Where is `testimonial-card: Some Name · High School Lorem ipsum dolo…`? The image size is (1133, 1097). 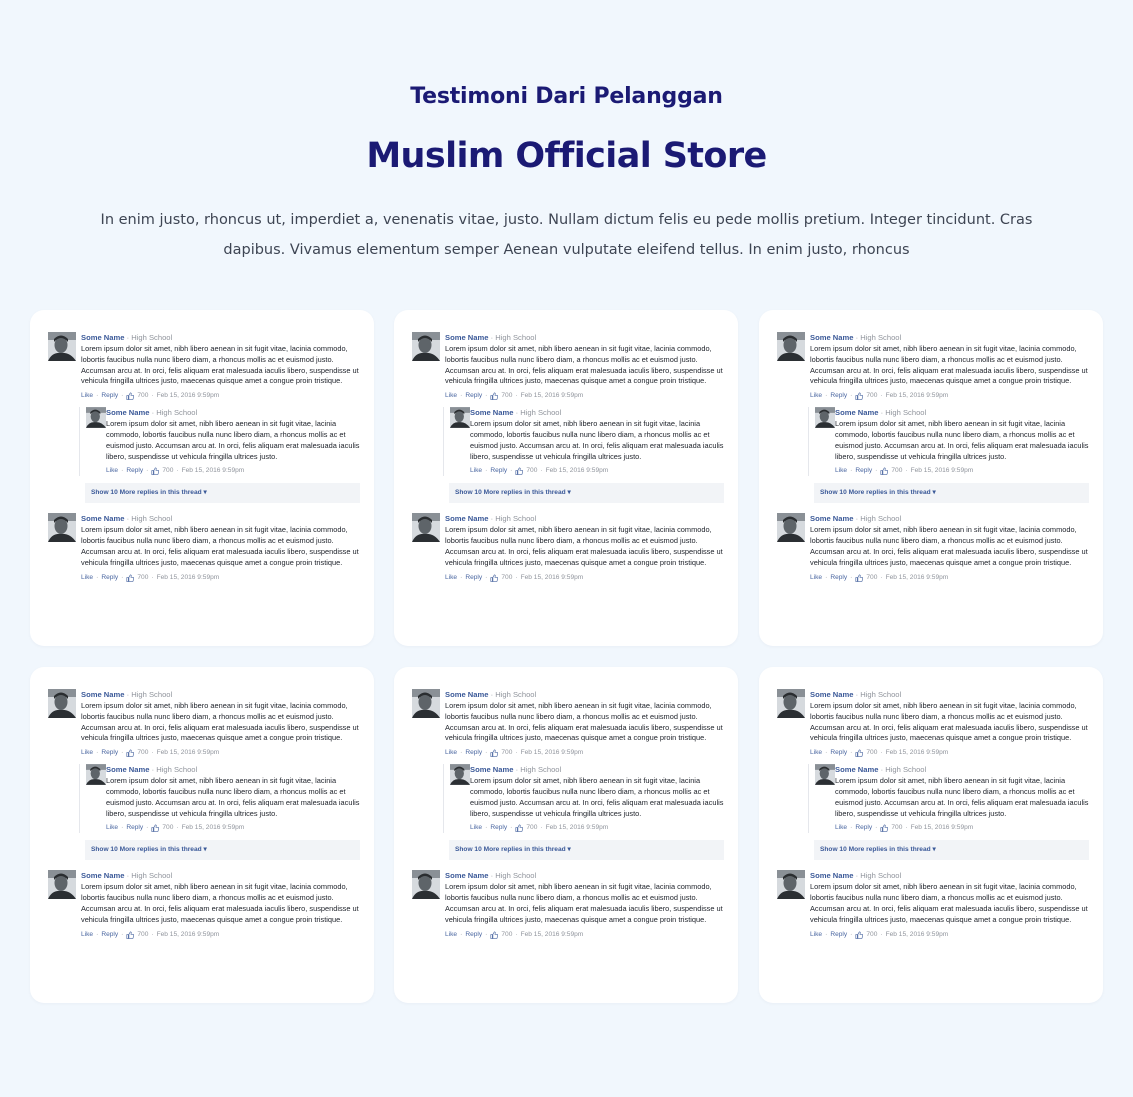 testimonial-card: Some Name · High School Lorem ipsum dolo… is located at coordinates (566, 835).